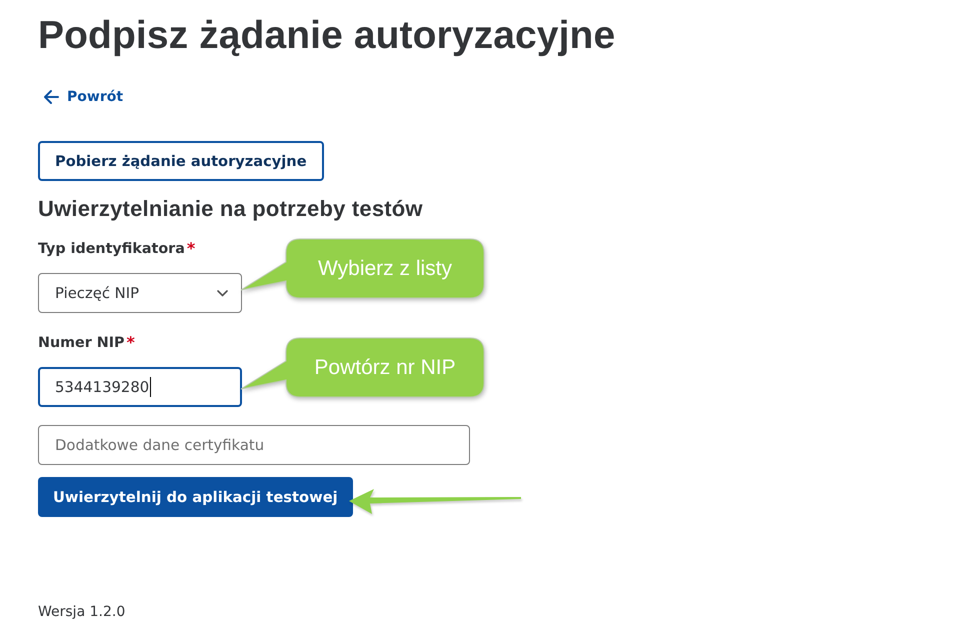 The width and height of the screenshot is (971, 637). Describe the element at coordinates (254, 445) in the screenshot. I see `text-field: Dodatkowe dane certyfikatu` at that location.